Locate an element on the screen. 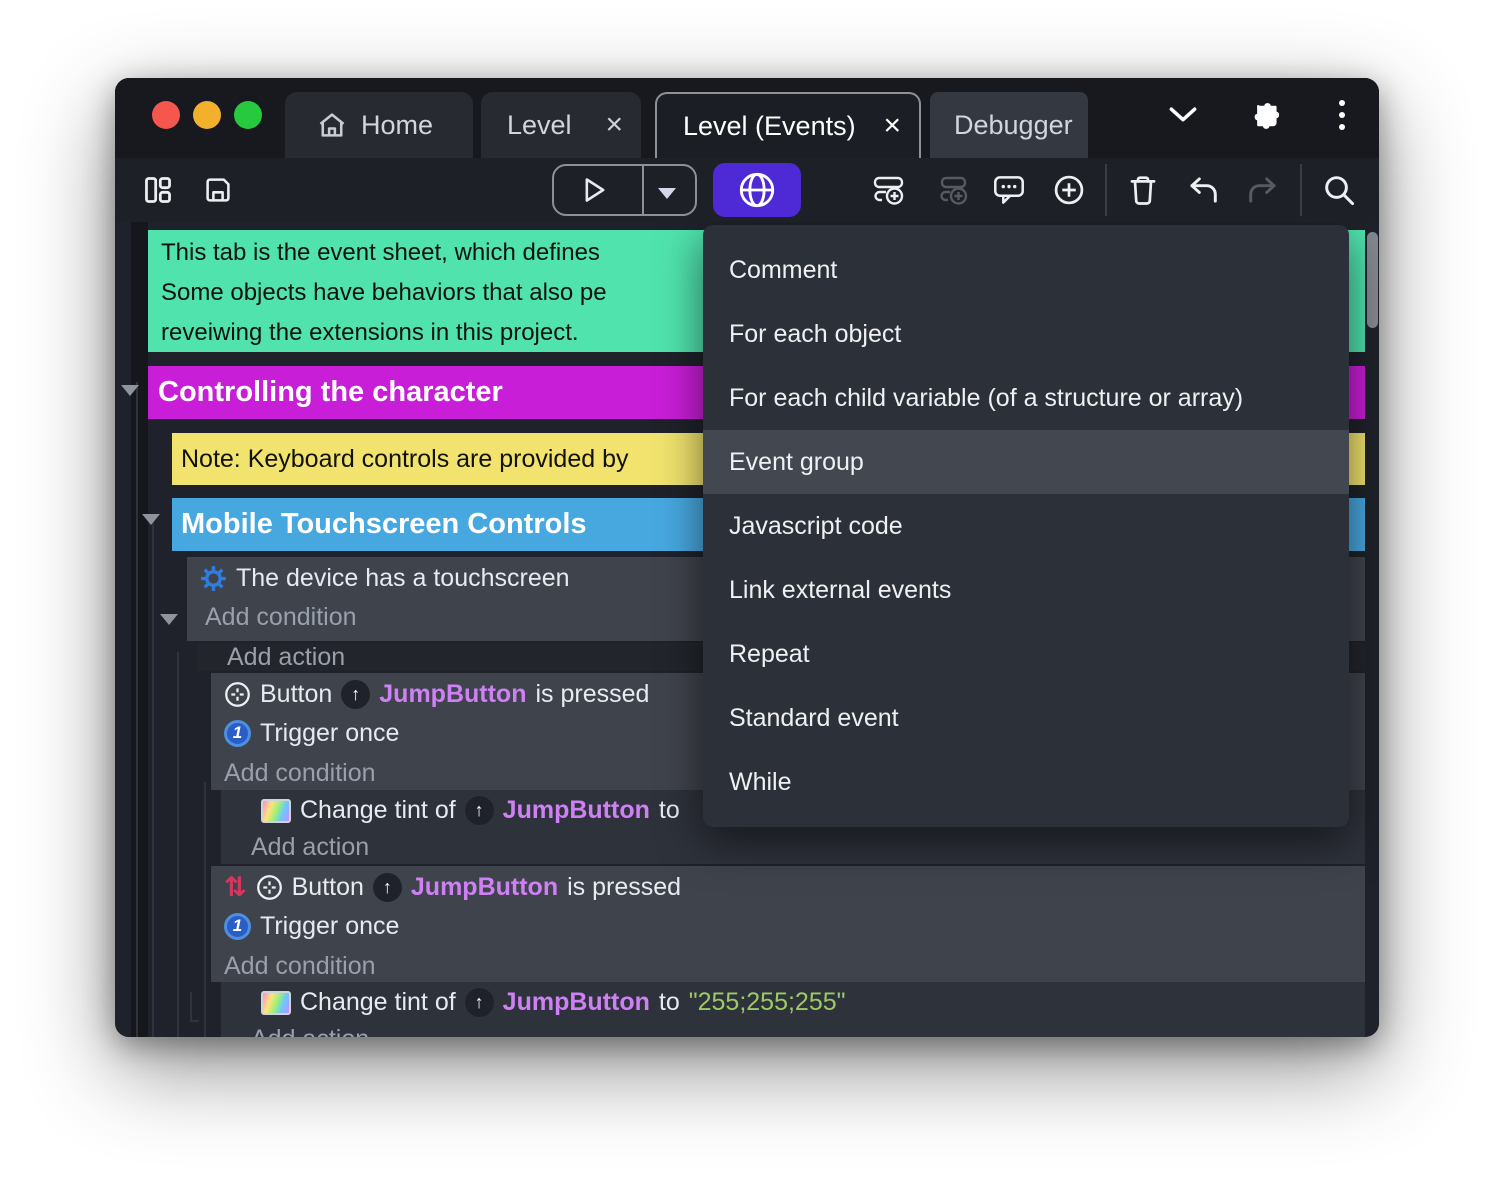 The image size is (1494, 1182). add-comment-icon is located at coordinates (1009, 190).